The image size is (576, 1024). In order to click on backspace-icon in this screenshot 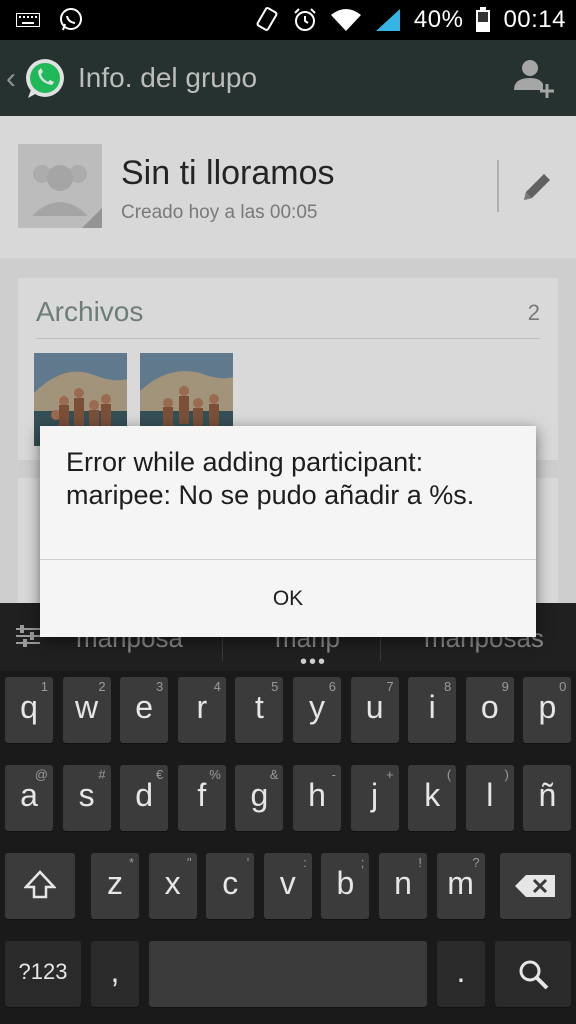, I will do `click(535, 886)`.